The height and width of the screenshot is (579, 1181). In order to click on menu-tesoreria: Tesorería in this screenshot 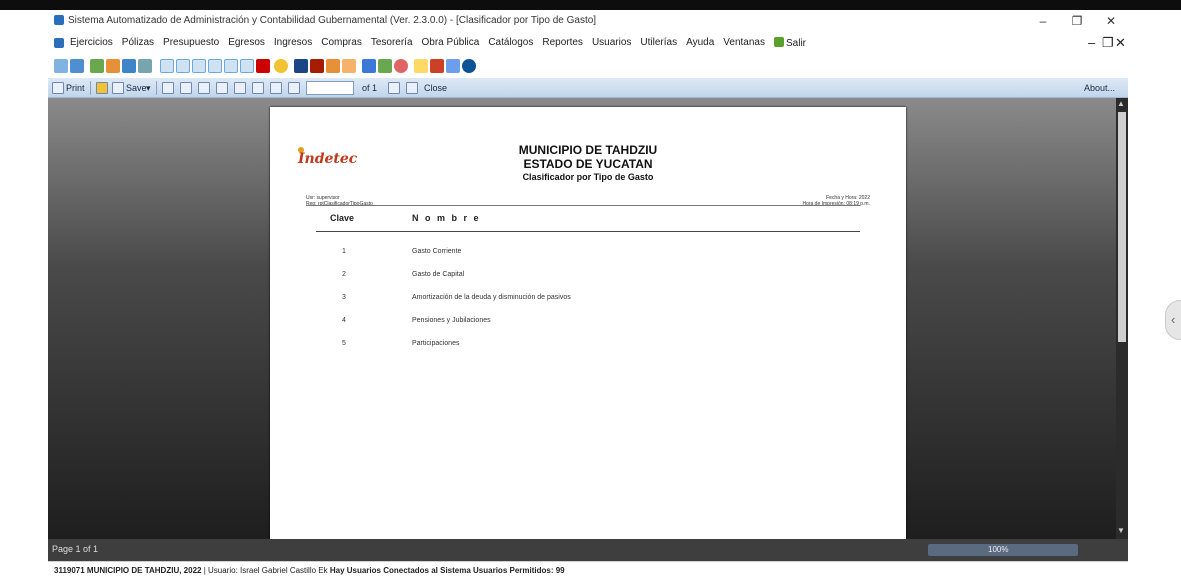, I will do `click(392, 43)`.